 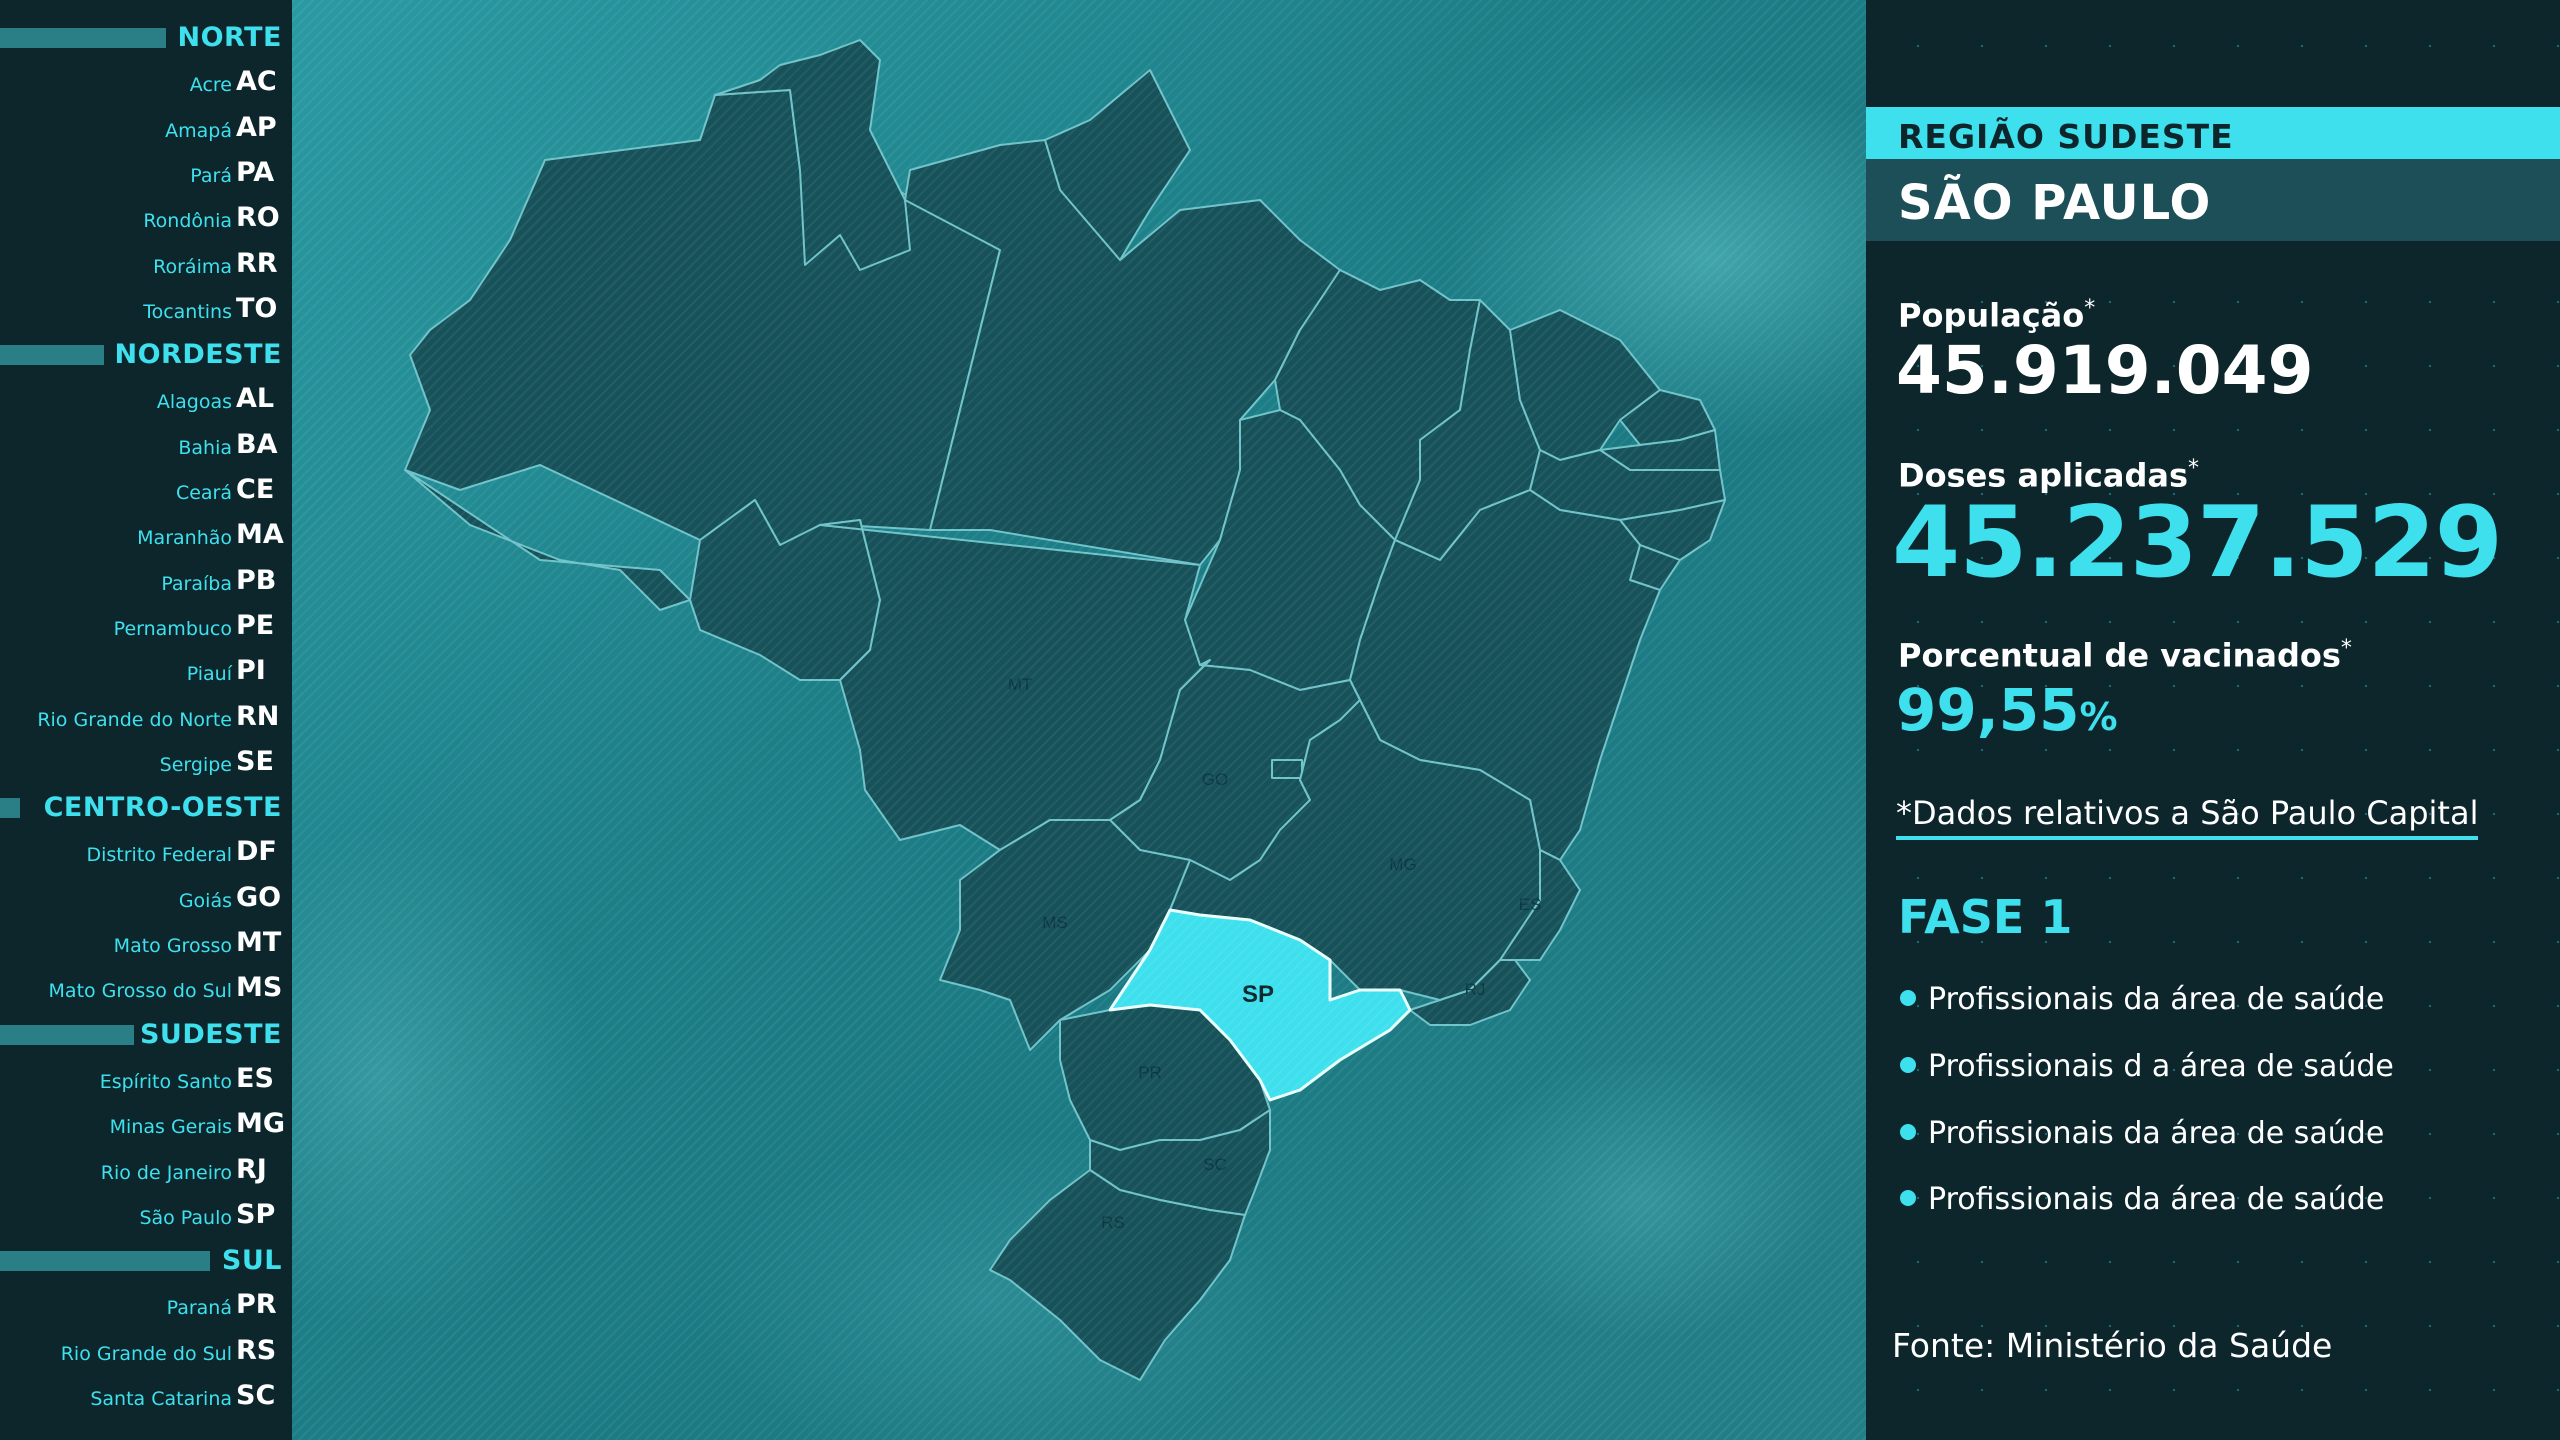 I want to click on region-header: CENTRO-OESTE, so click(x=141, y=808).